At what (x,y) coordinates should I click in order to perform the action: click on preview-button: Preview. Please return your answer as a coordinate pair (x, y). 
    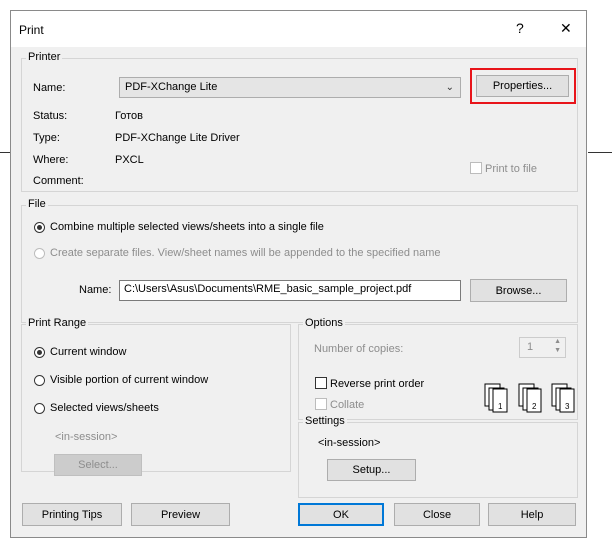
    Looking at the image, I should click on (180, 514).